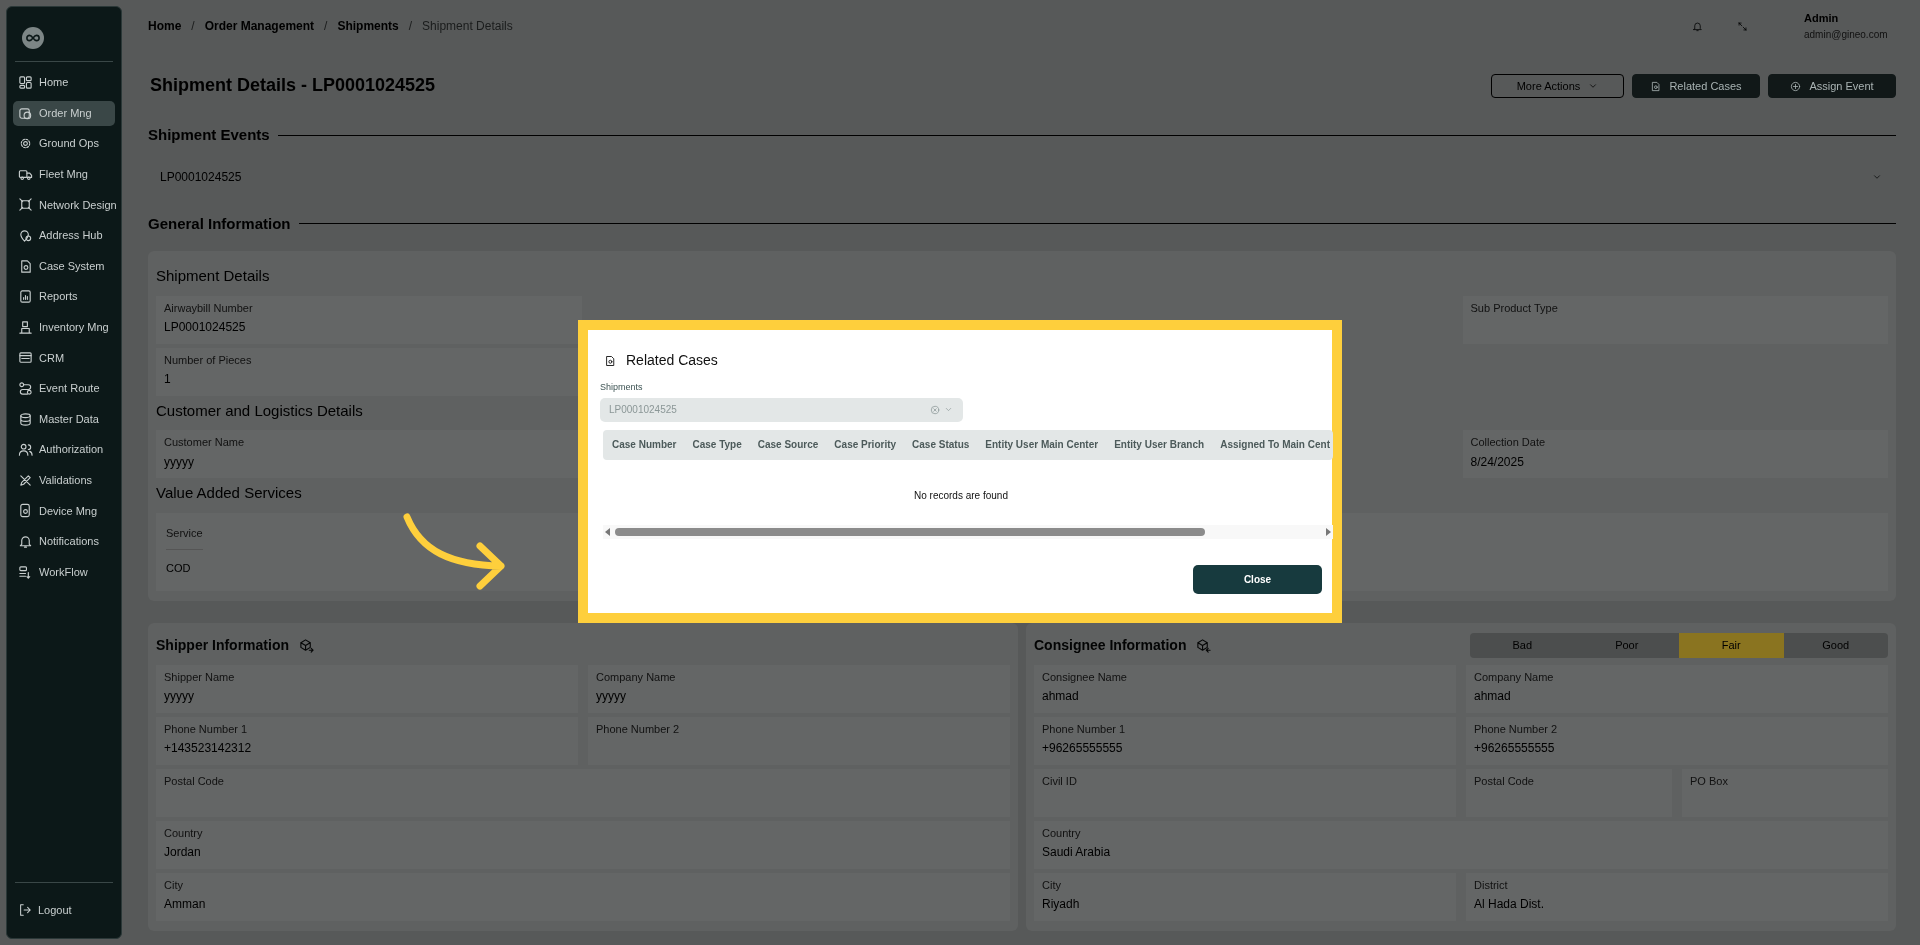  I want to click on database-icon, so click(25, 419).